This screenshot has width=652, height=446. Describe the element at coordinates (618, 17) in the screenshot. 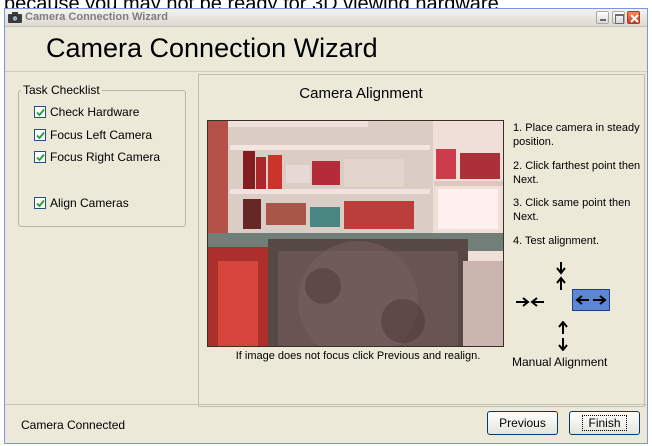

I see `maximize-icon` at that location.